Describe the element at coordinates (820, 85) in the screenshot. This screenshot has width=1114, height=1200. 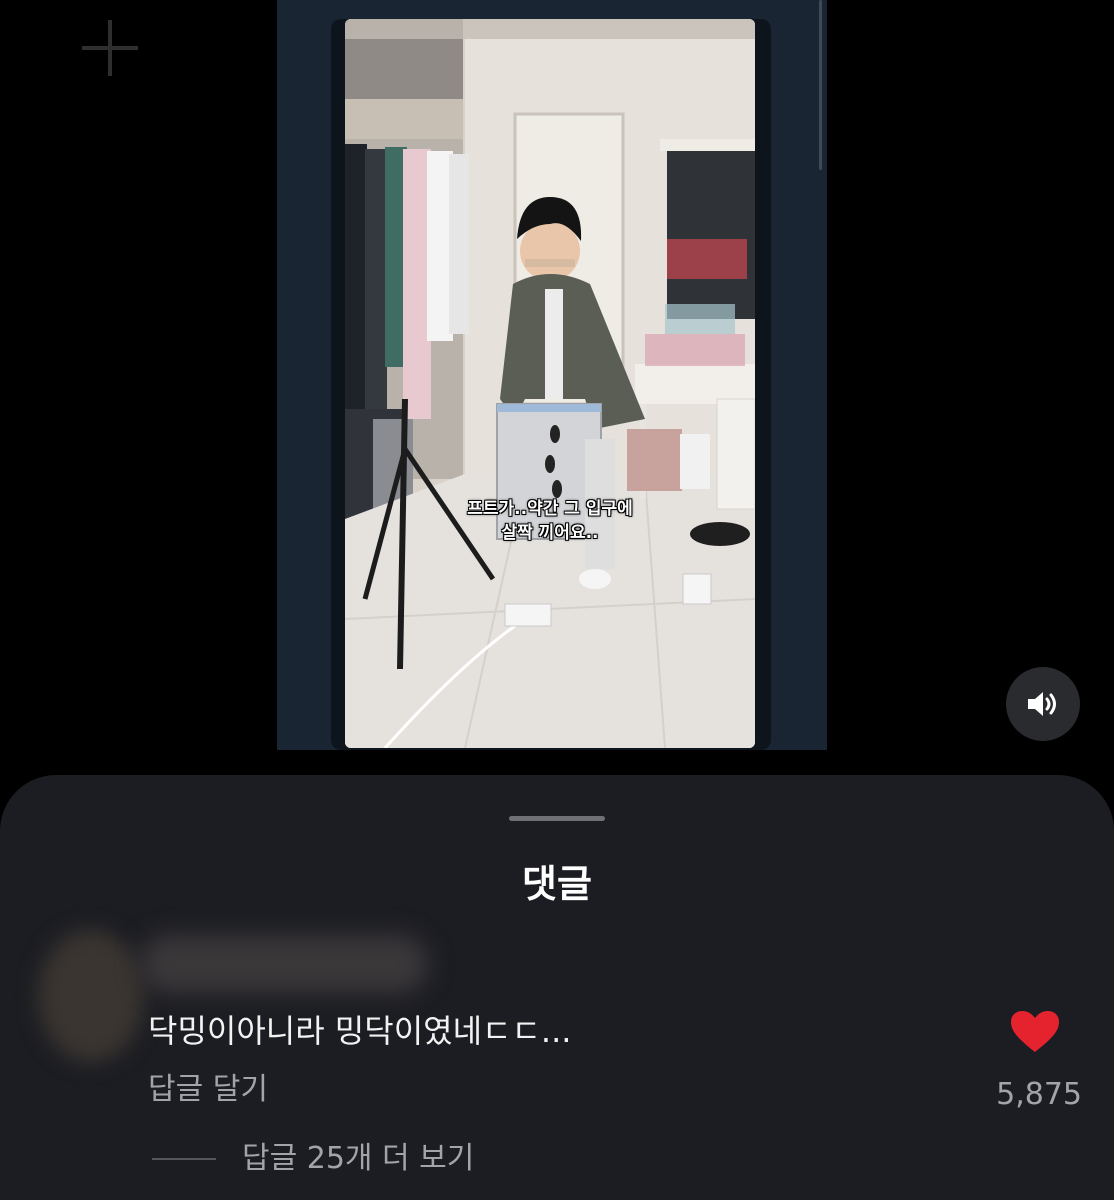
I see `scrollbar` at that location.